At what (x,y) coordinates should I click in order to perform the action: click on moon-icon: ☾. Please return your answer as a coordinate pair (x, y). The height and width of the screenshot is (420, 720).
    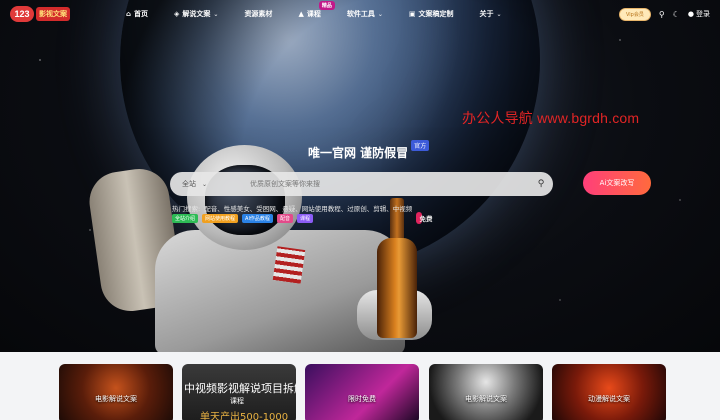
    Looking at the image, I should click on (676, 14).